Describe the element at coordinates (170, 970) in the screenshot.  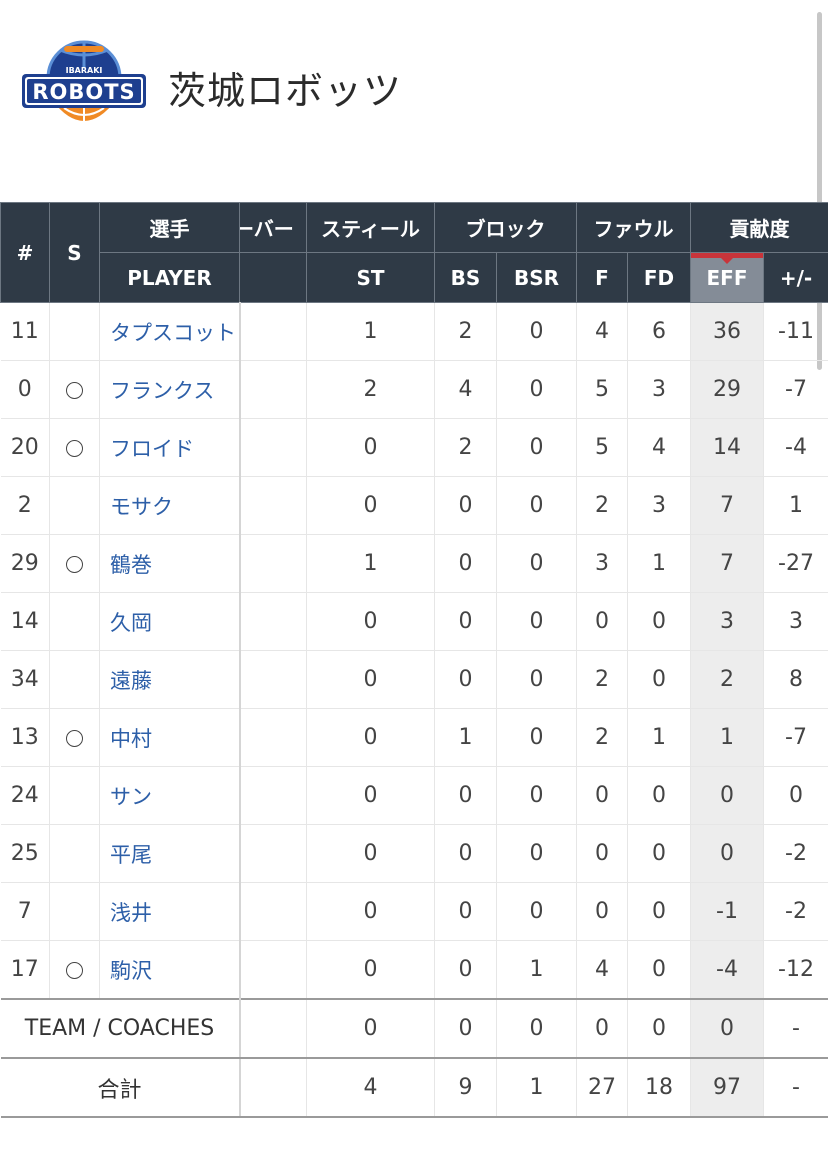
I see `player-name-link: 駒沢` at that location.